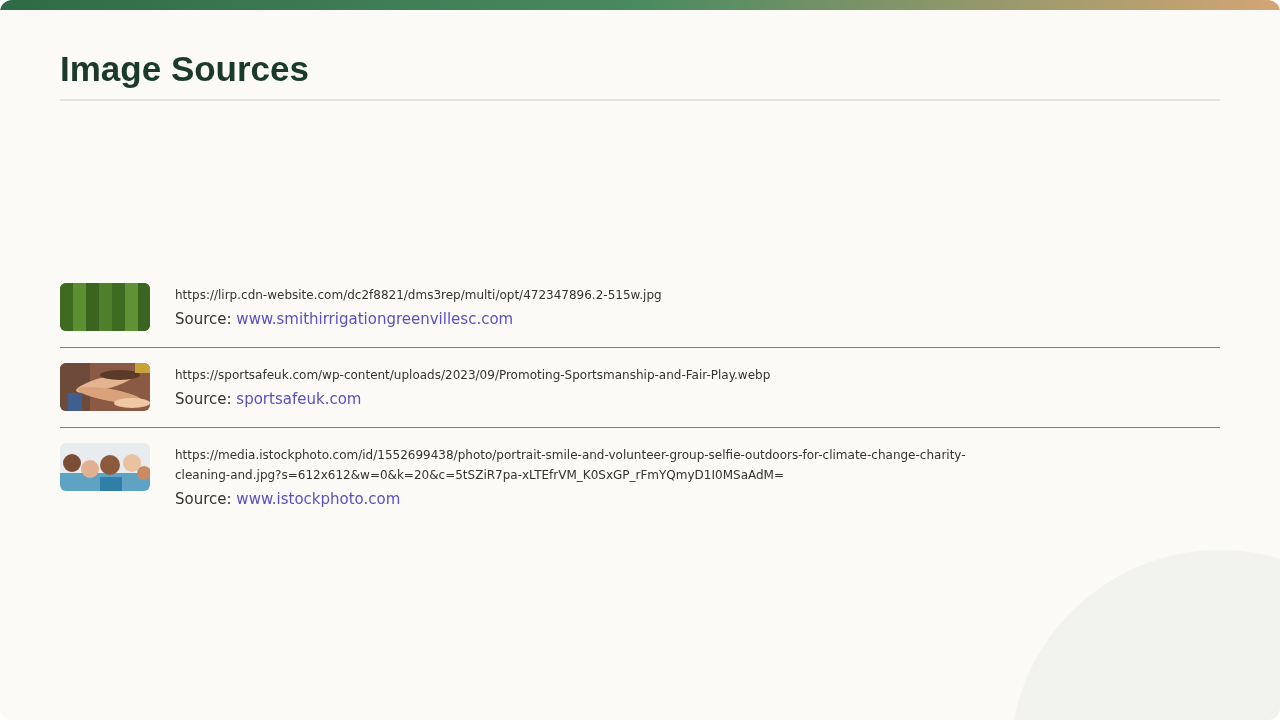 Image resolution: width=1280 pixels, height=720 pixels. Describe the element at coordinates (473, 375) in the screenshot. I see `image-url: https://sportsafeuk.com/wp-content/uploads/2023/09/Promoting-Sportsmanship-and-Fair-Play.webp` at that location.